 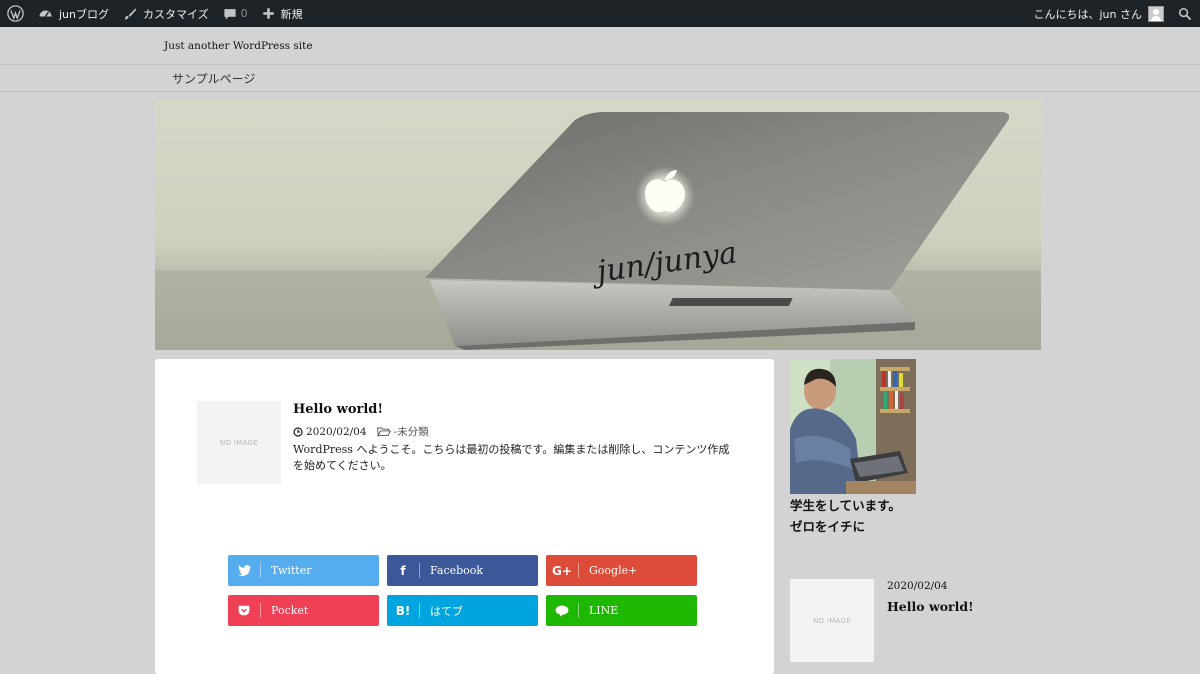 What do you see at coordinates (828, 526) in the screenshot?
I see `profile-text-line2: ゼロをイチに` at bounding box center [828, 526].